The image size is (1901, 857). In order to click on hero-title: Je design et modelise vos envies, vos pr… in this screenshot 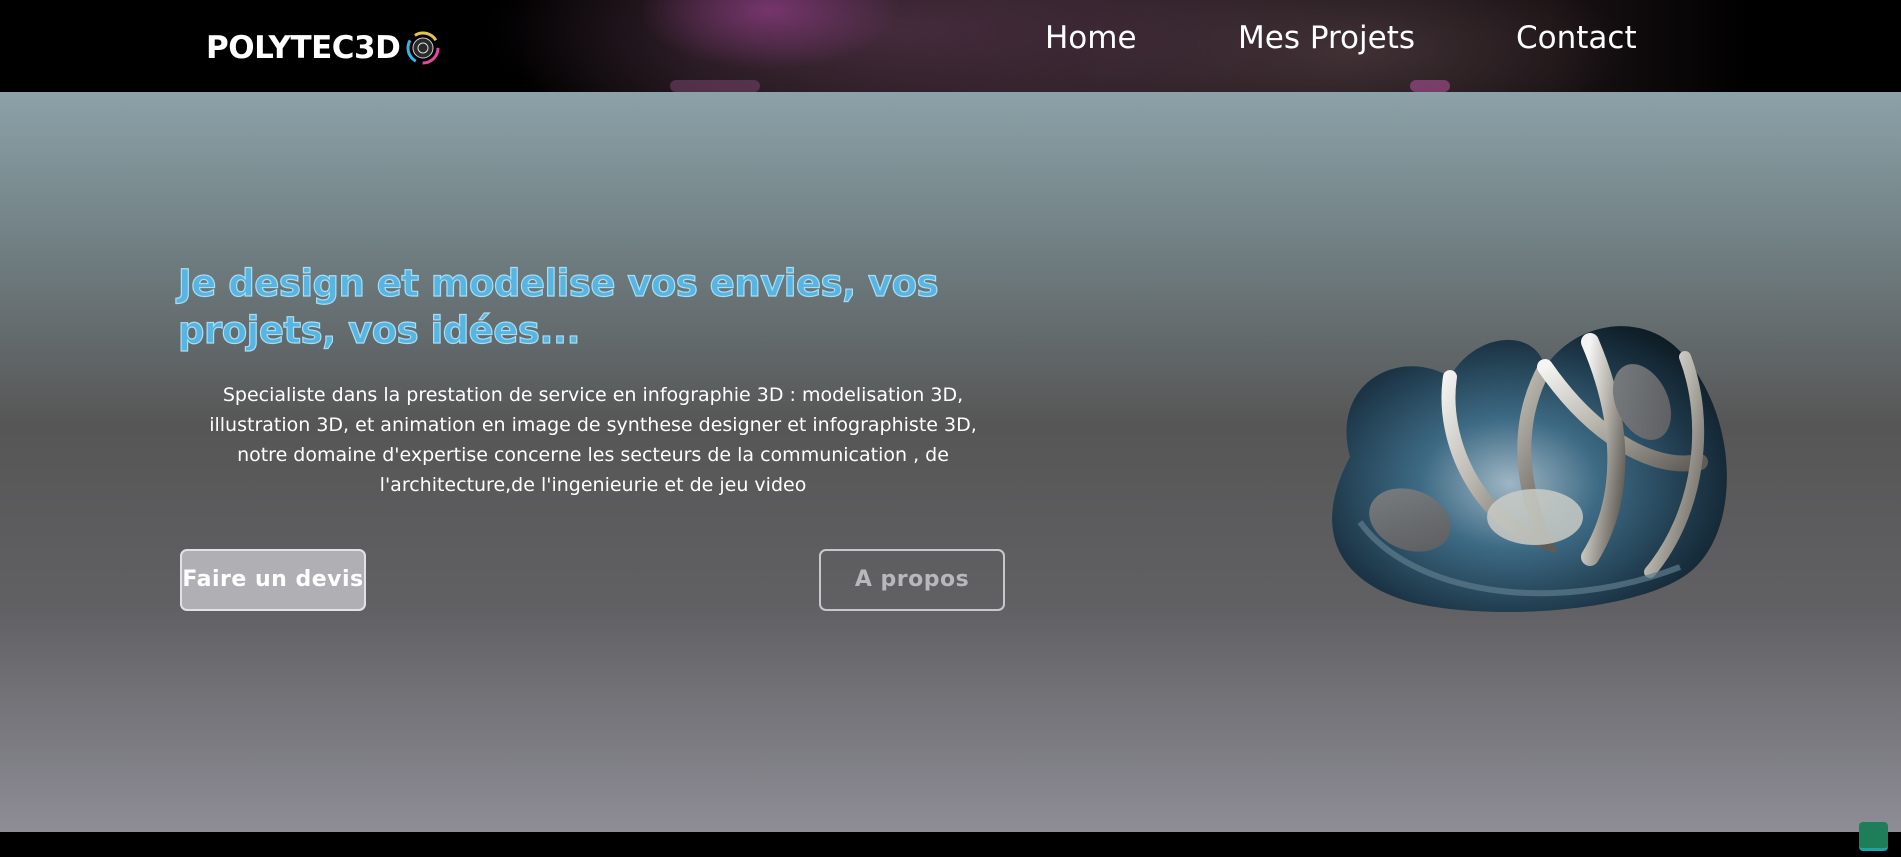, I will do `click(558, 306)`.